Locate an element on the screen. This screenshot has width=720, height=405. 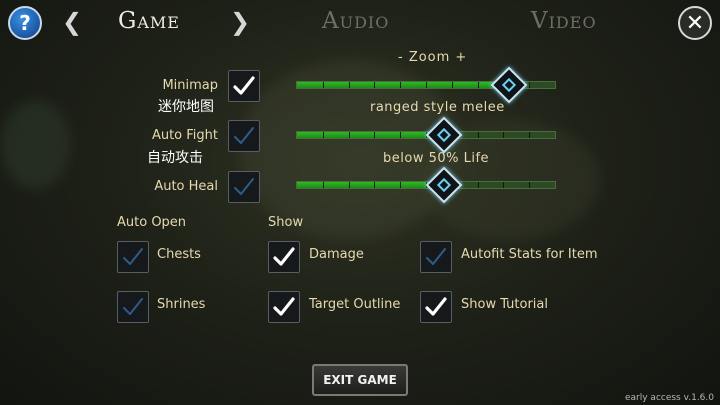
target-outline-label: Target Outline is located at coordinates (355, 304).